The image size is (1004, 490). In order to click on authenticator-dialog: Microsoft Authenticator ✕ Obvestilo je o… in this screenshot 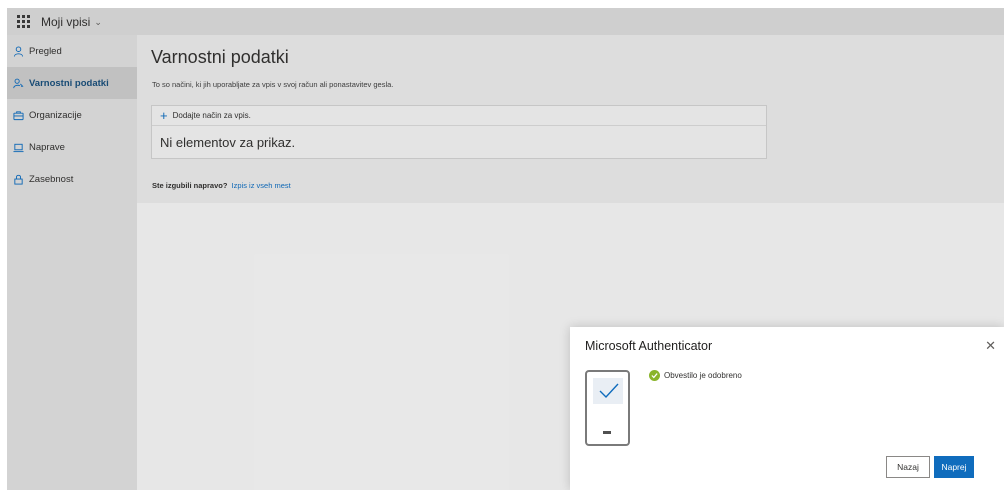, I will do `click(787, 408)`.